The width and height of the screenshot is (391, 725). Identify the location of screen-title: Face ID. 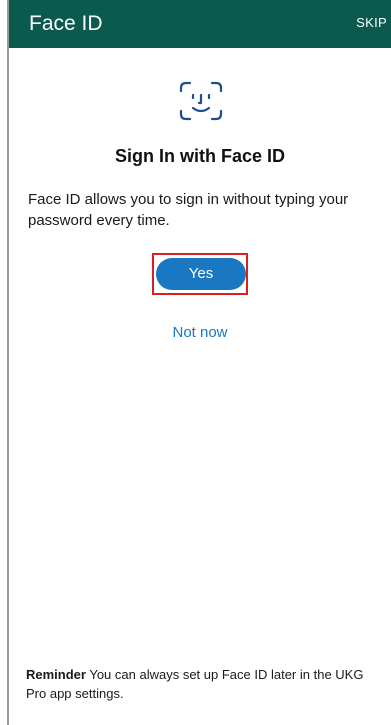
(66, 23).